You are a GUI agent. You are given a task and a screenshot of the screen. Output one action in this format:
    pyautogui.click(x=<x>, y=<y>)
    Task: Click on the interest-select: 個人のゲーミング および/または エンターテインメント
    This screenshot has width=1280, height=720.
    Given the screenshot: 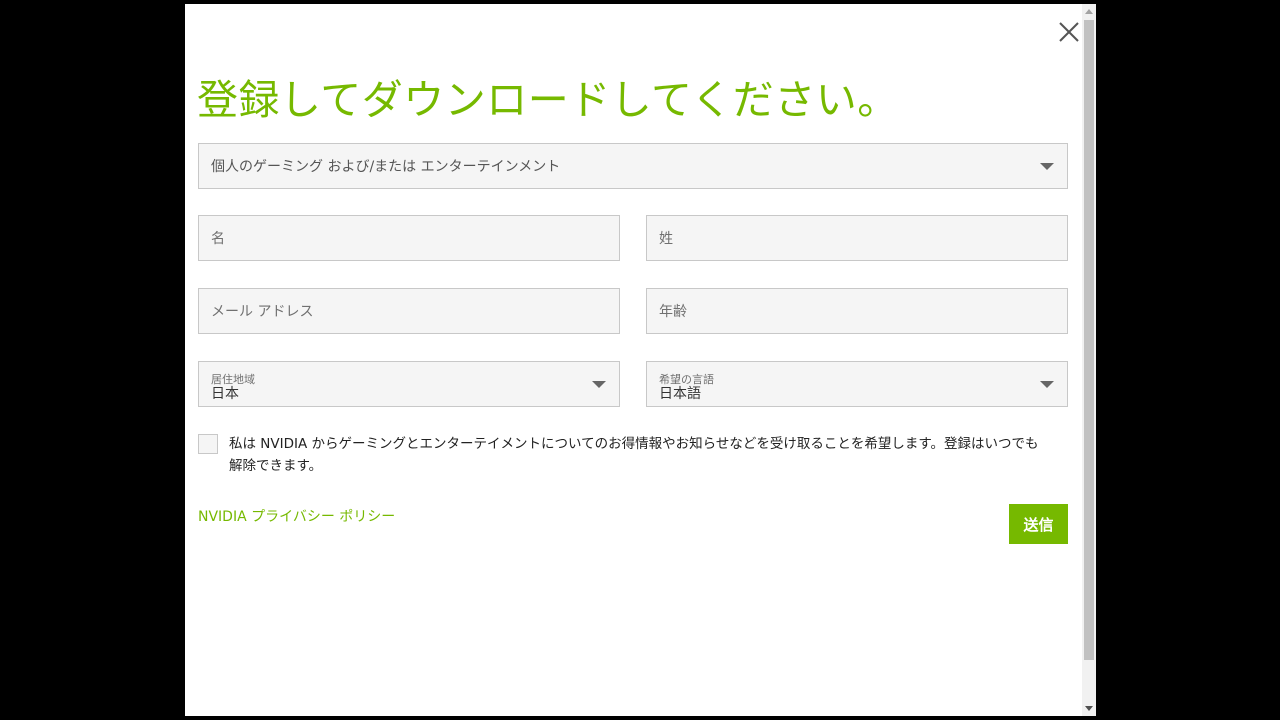 What is the action you would take?
    pyautogui.click(x=633, y=166)
    